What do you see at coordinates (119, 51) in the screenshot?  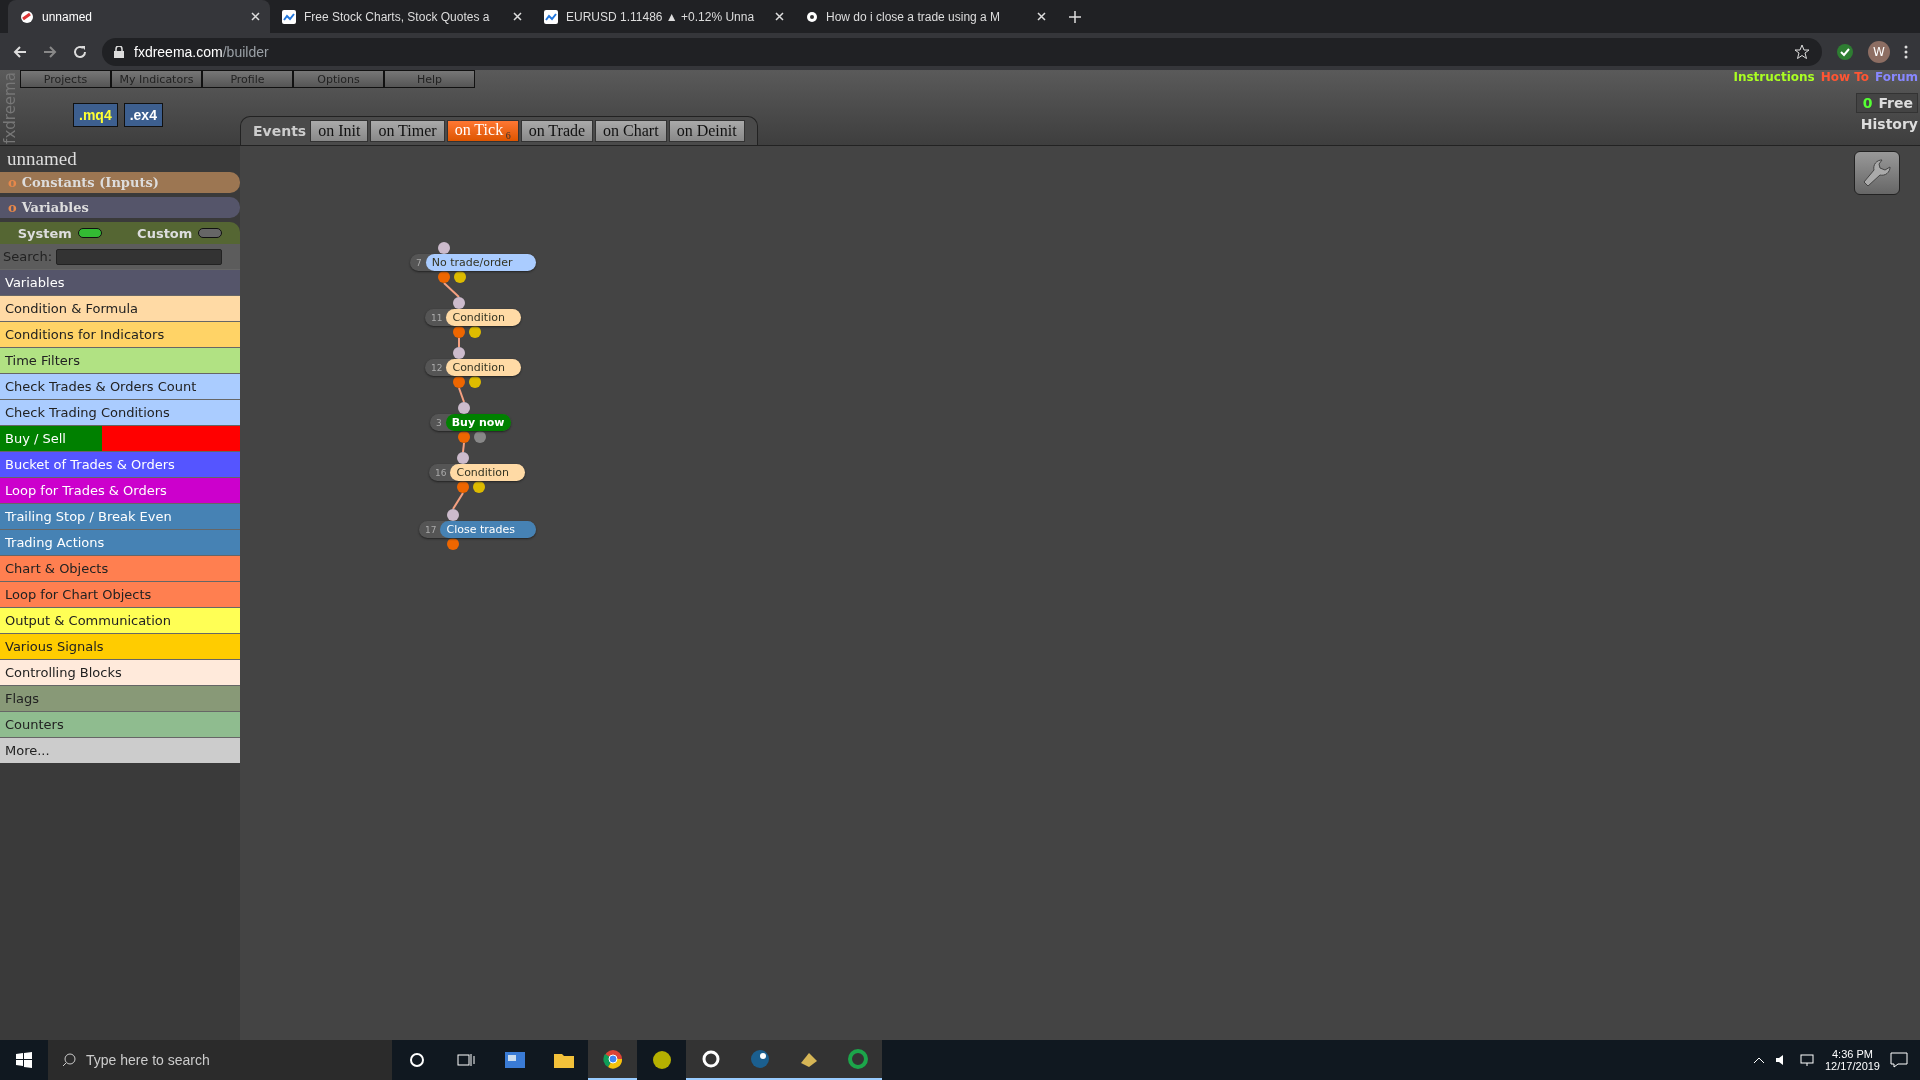 I see `lock-icon` at bounding box center [119, 51].